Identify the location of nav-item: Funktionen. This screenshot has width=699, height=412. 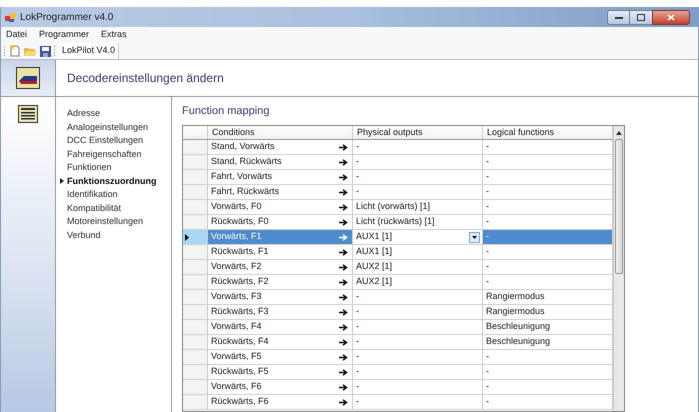
(89, 167).